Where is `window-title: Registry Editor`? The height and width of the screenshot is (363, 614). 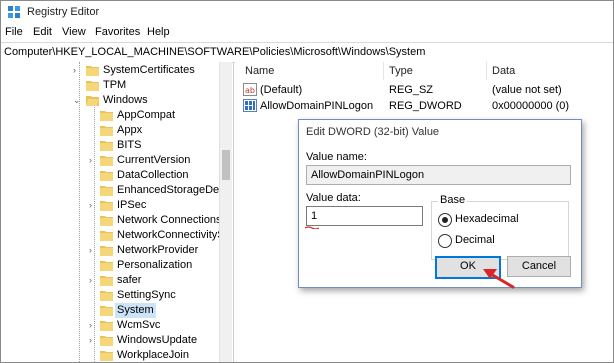
window-title: Registry Editor is located at coordinates (63, 12).